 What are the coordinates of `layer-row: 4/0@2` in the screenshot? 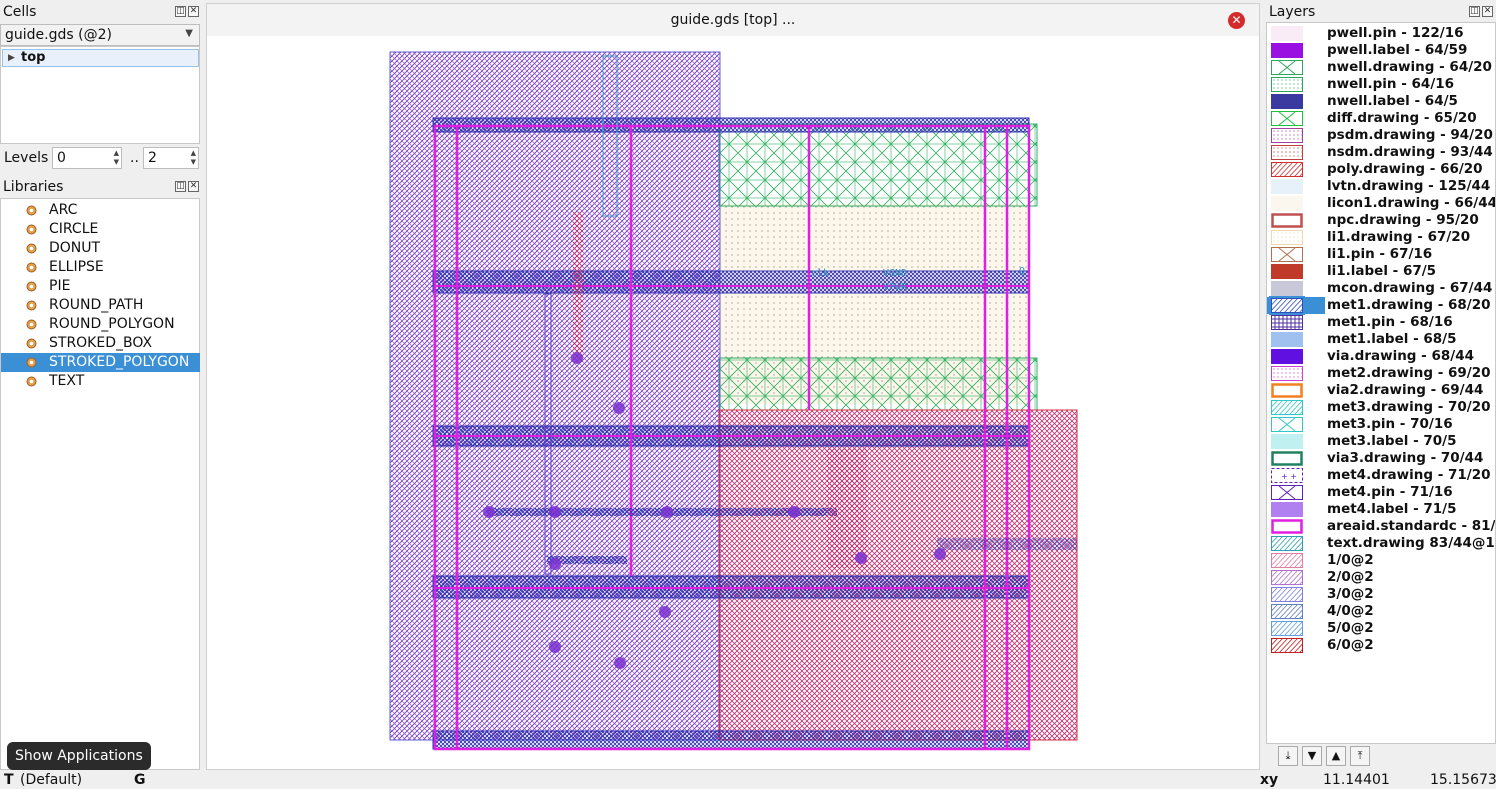 It's located at (1381, 611).